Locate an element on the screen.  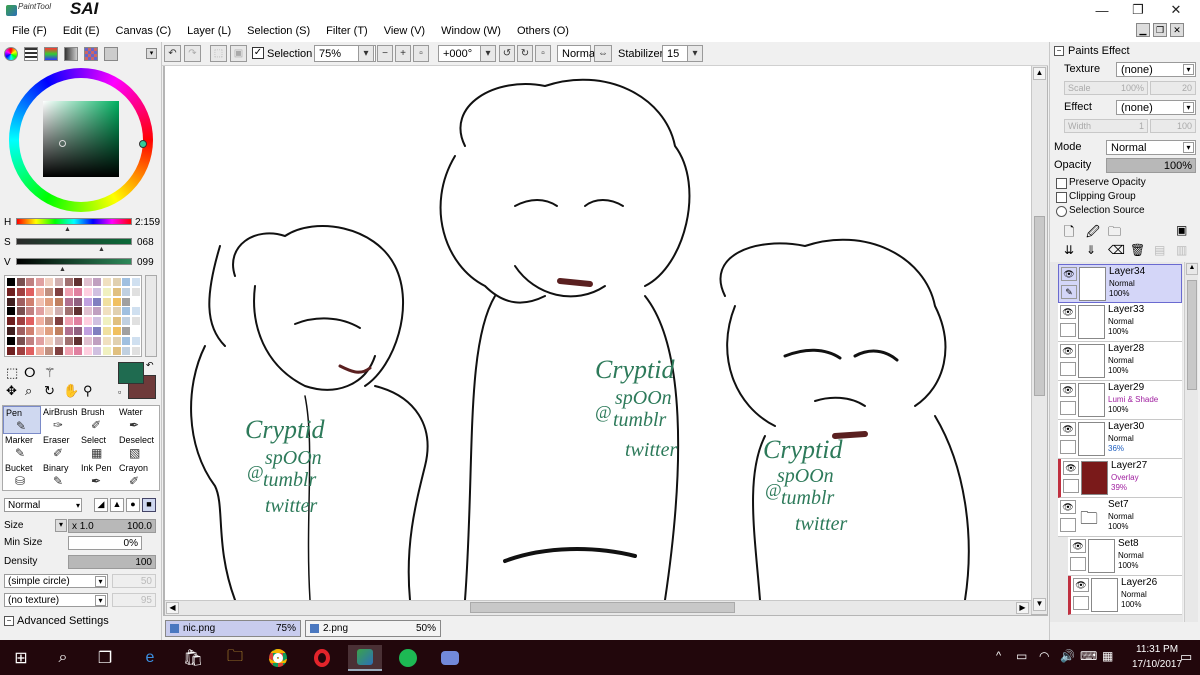
menu-filter: Filter (T) is located at coordinates (347, 31).